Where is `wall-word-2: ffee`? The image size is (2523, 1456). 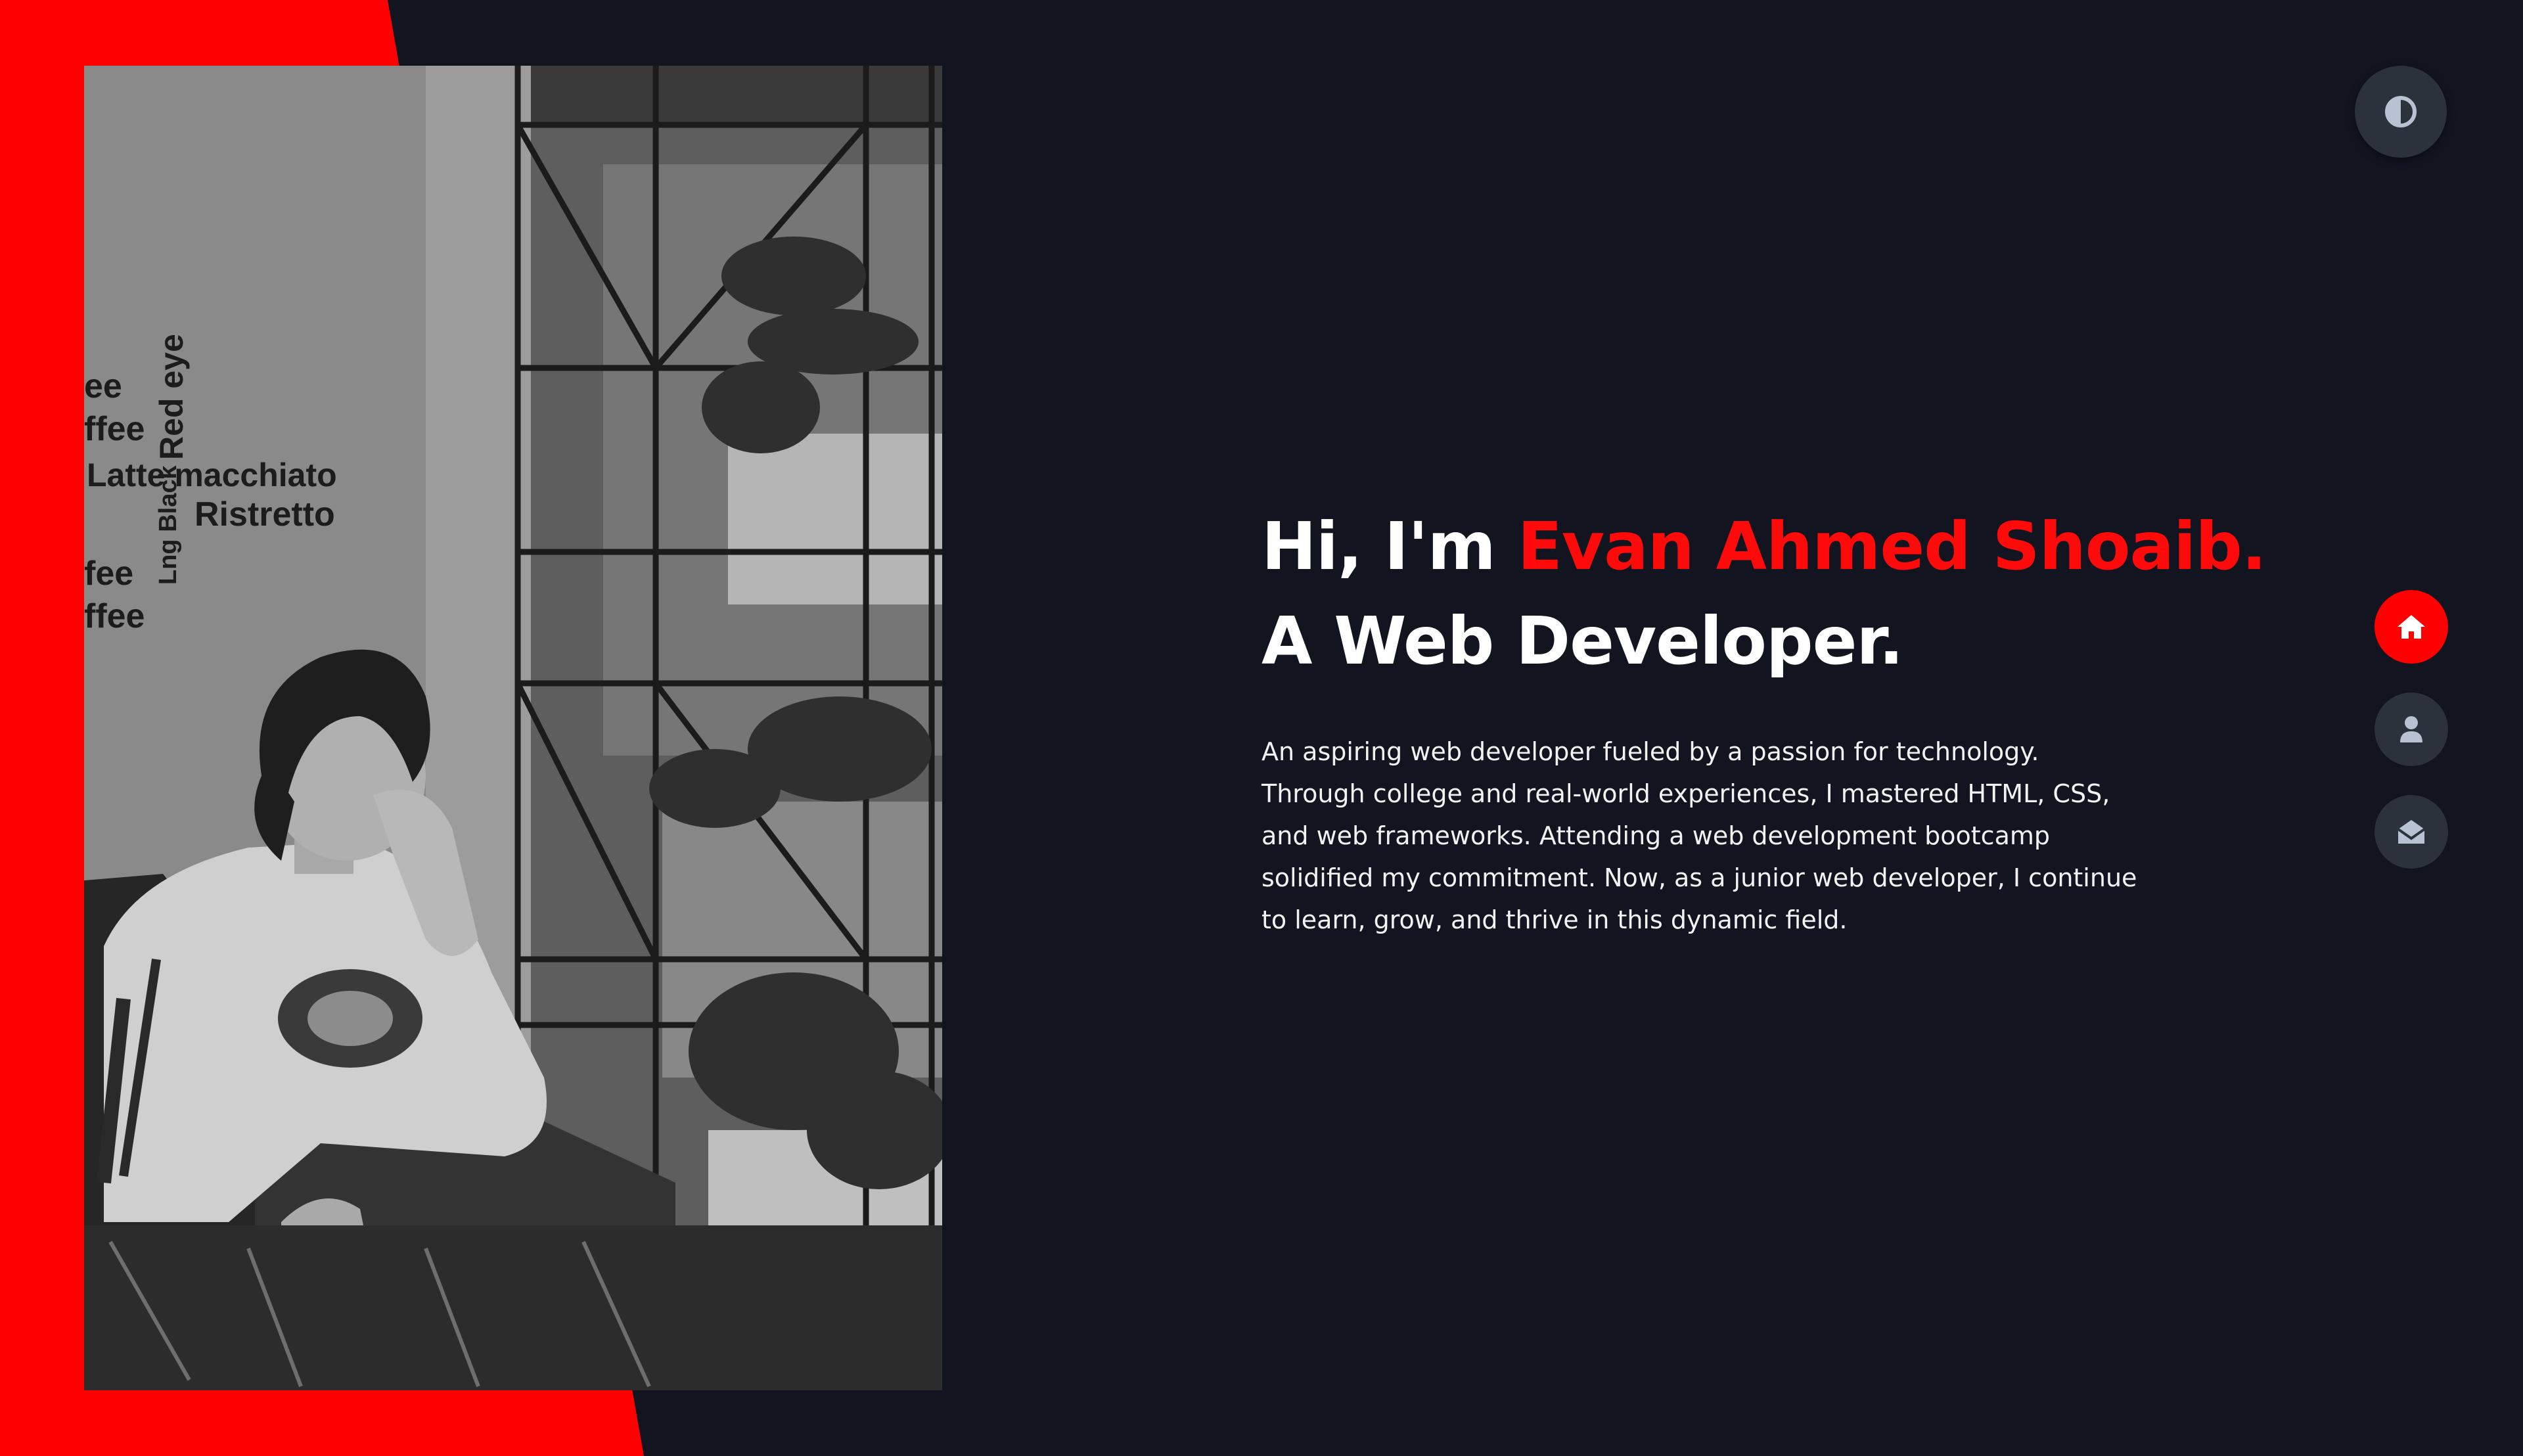
wall-word-2: ffee is located at coordinates (114, 429).